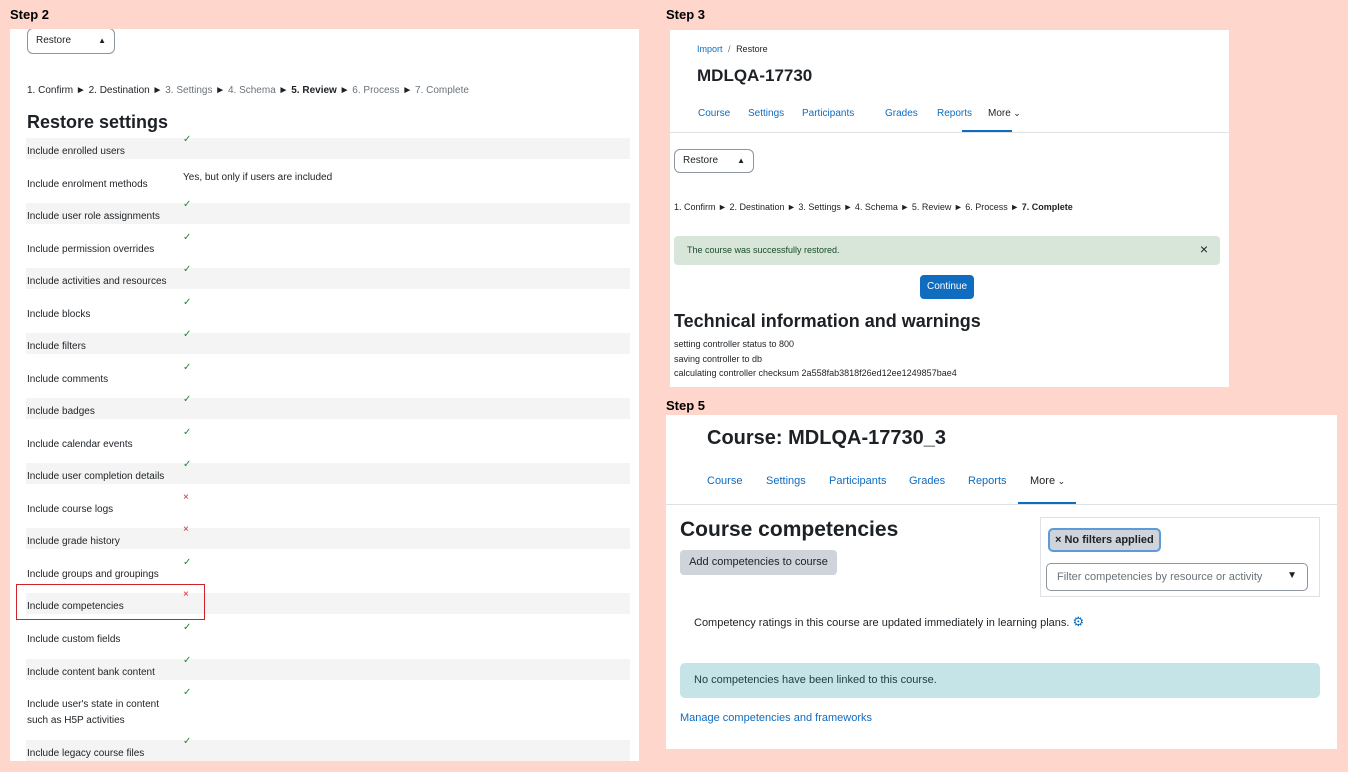 Image resolution: width=1348 pixels, height=772 pixels. Describe the element at coordinates (328, 634) in the screenshot. I see `setting-row: Include custom fields ✓` at that location.